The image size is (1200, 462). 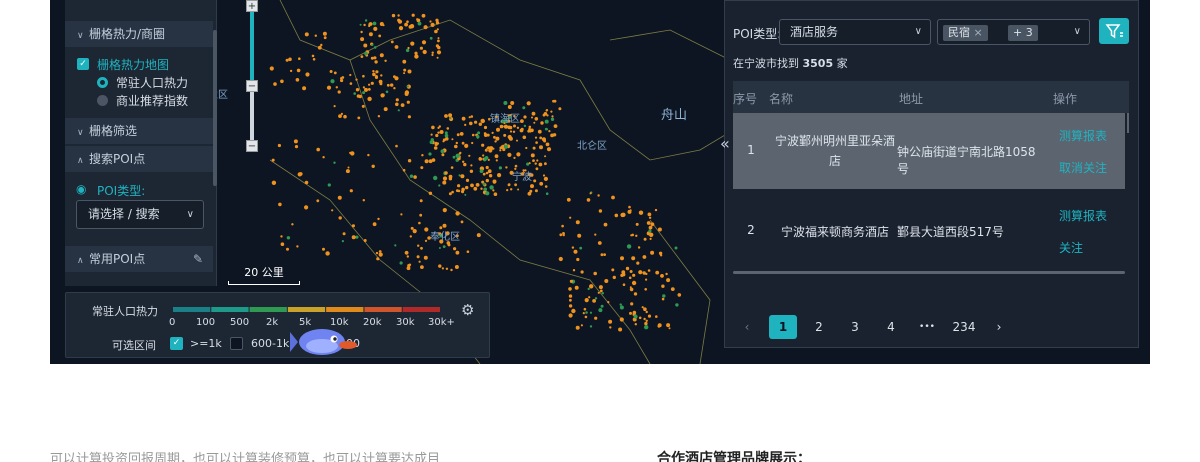 What do you see at coordinates (215, 108) in the screenshot?
I see `panel-scrollbar` at bounding box center [215, 108].